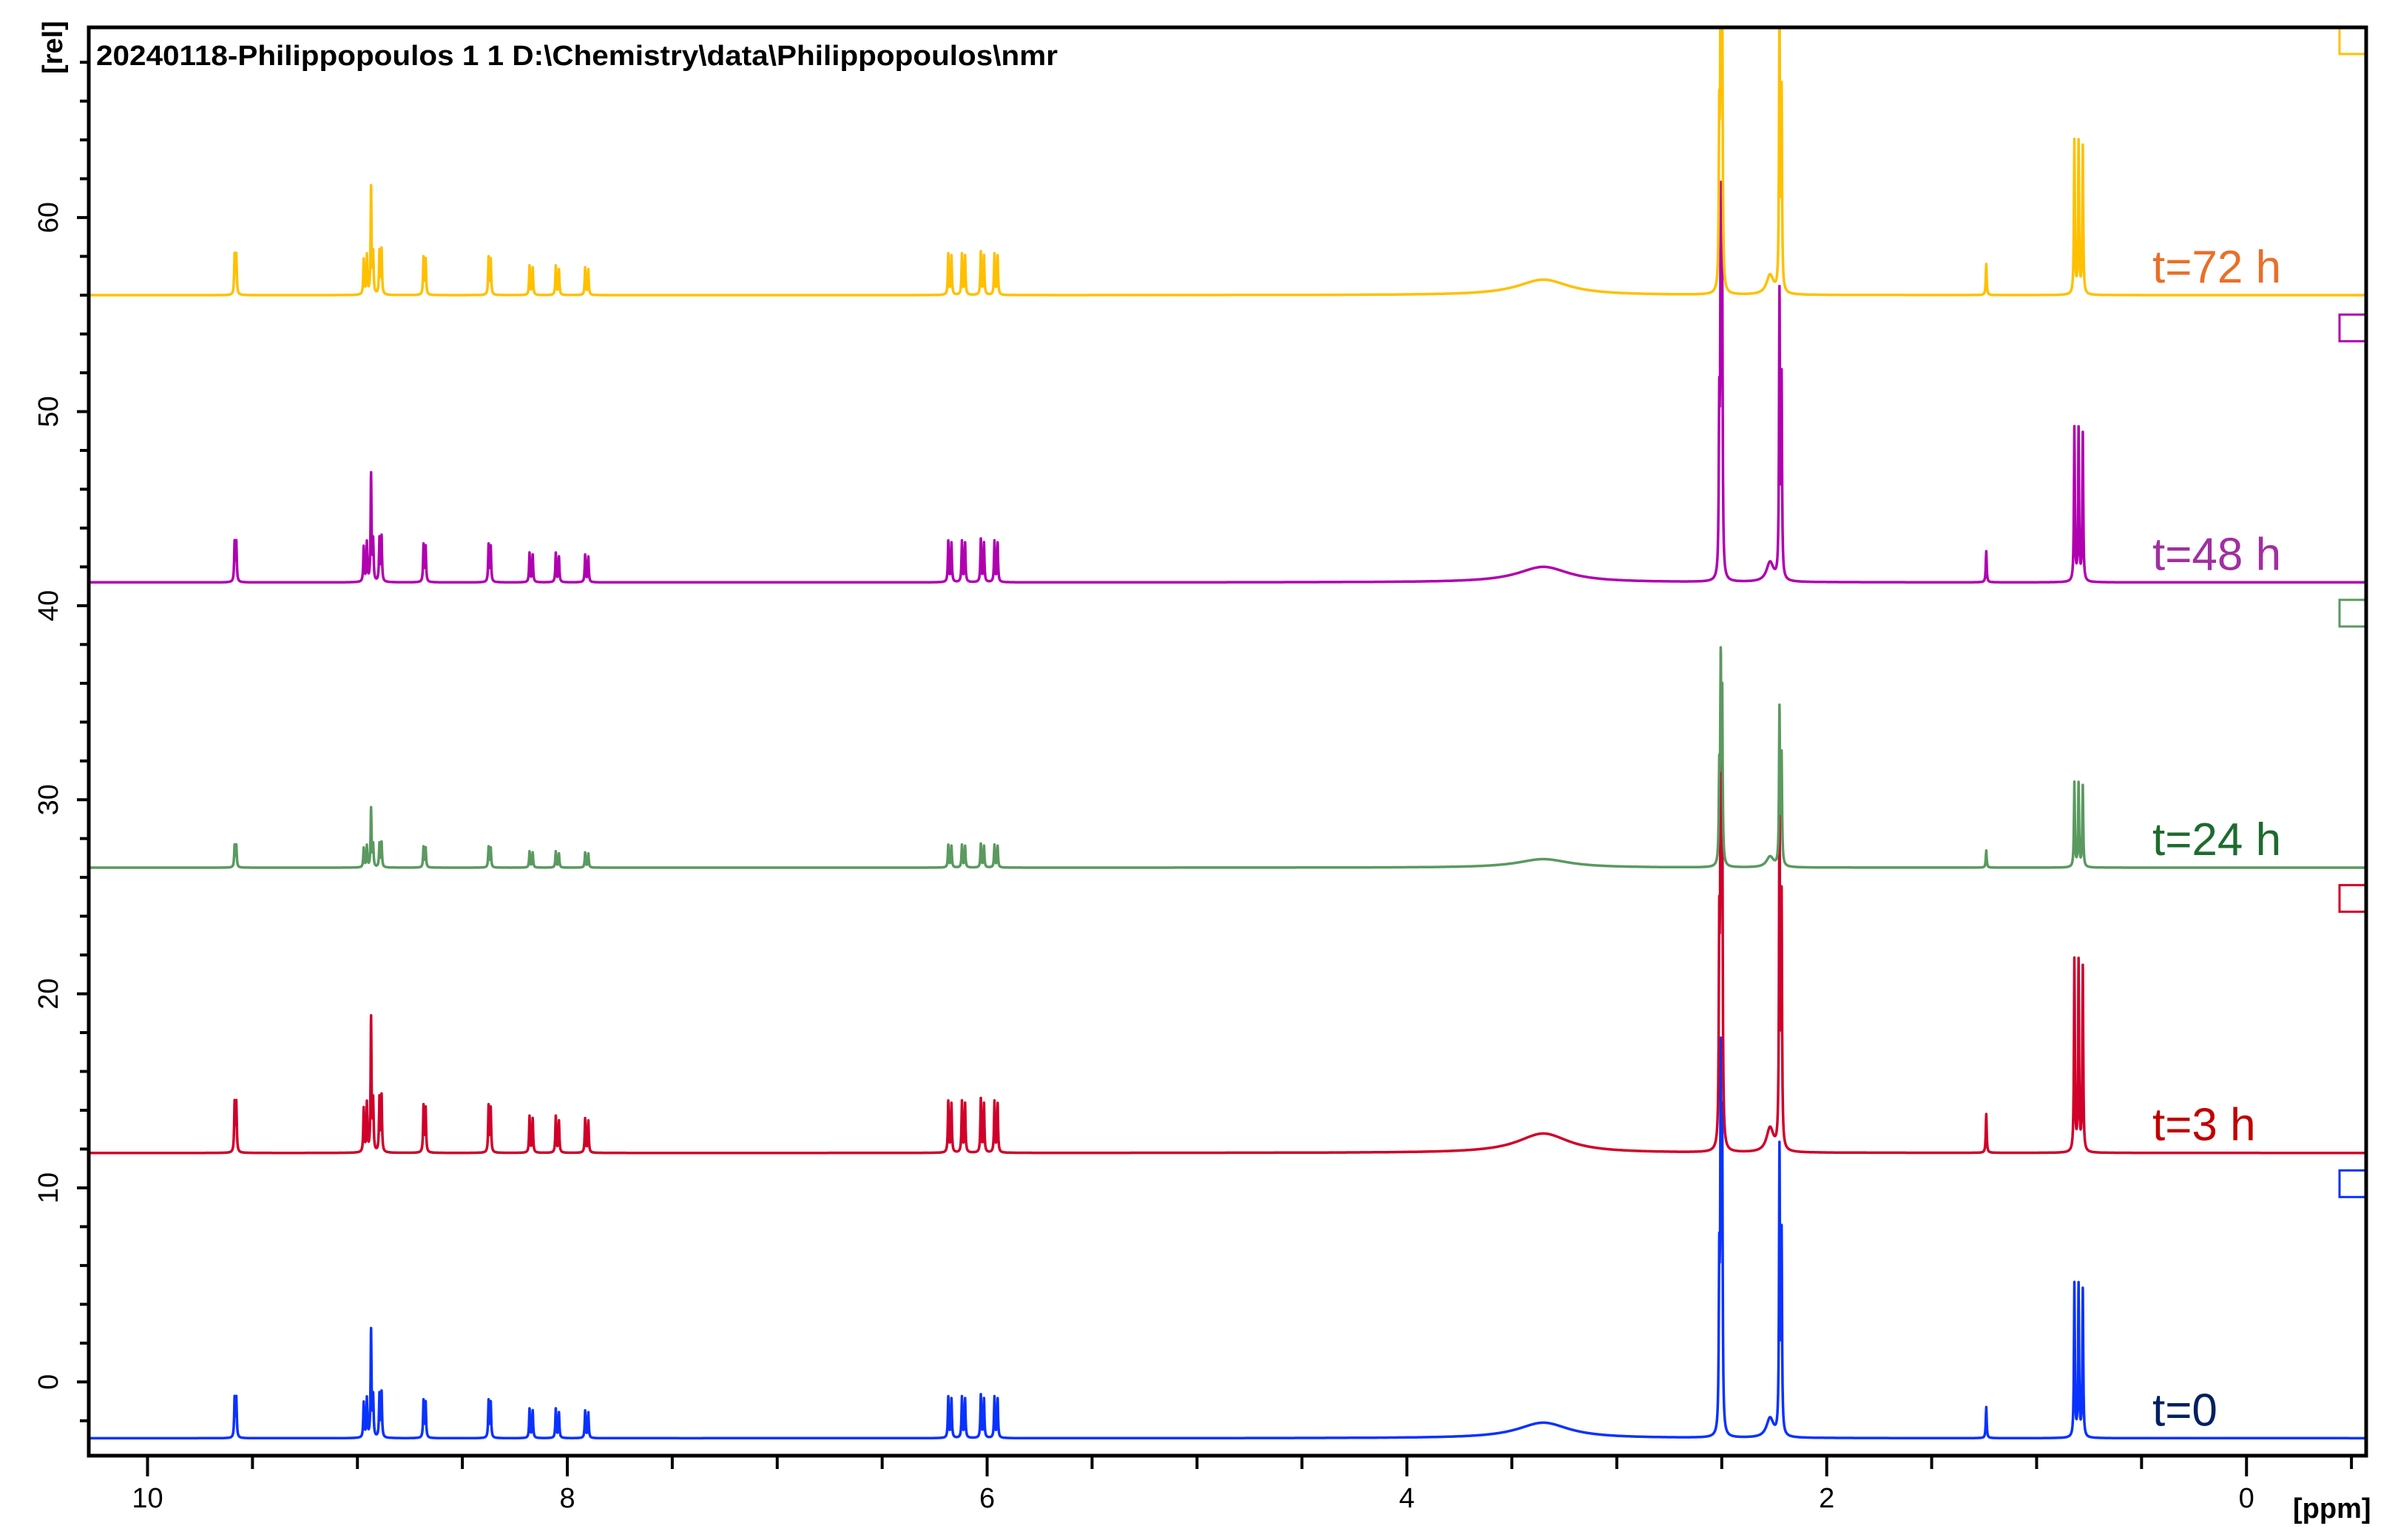 The width and height of the screenshot is (2395, 1540). I want to click on x-tick-label: 6, so click(987, 1498).